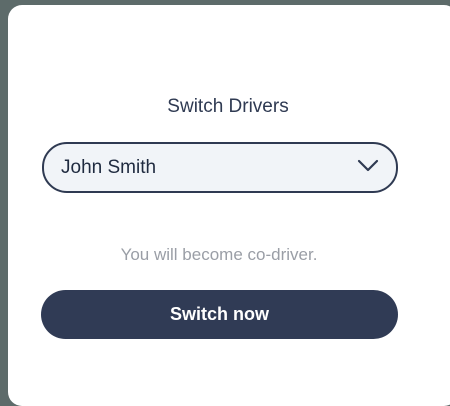 Image resolution: width=450 pixels, height=406 pixels. What do you see at coordinates (220, 167) in the screenshot?
I see `driver-select: John Smith` at bounding box center [220, 167].